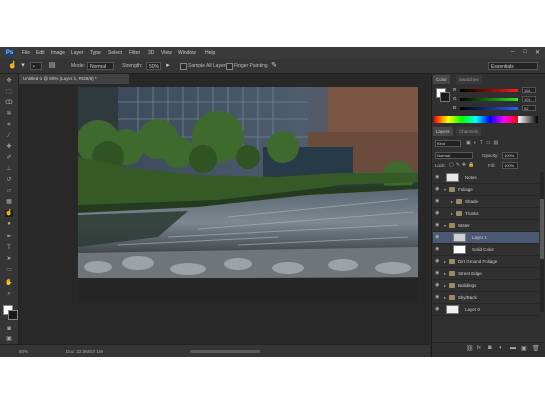 Image resolution: width=545 pixels, height=409 pixels. I want to click on lock-icons: ▢✎✥🔒, so click(462, 165).